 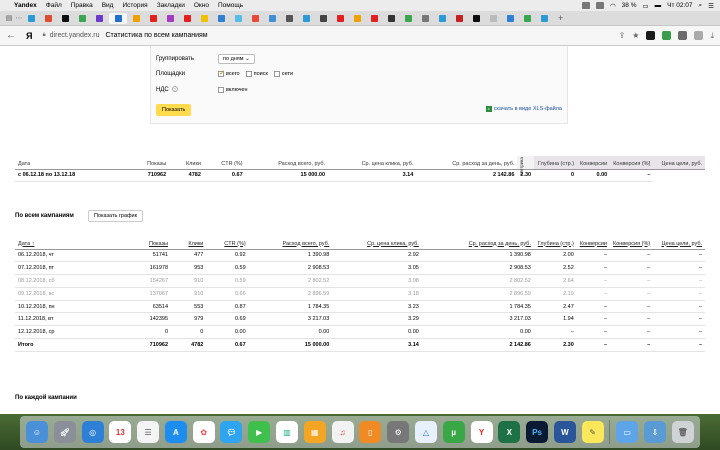 I want to click on xls-download-link: x скачать в виде XLS-файла, so click(x=523, y=109).